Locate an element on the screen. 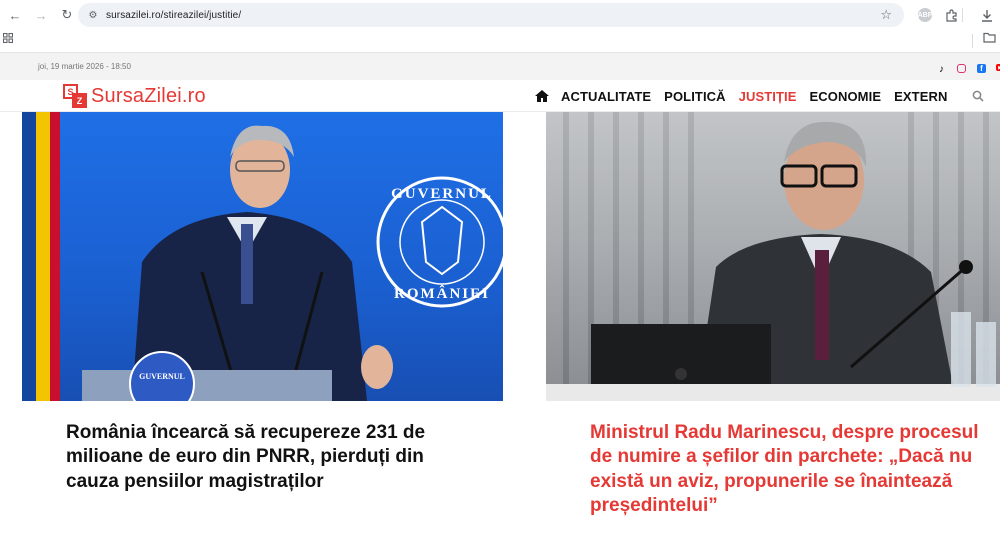 The width and height of the screenshot is (1000, 539). nav-item-justitie: JUSTIȚIE is located at coordinates (768, 96).